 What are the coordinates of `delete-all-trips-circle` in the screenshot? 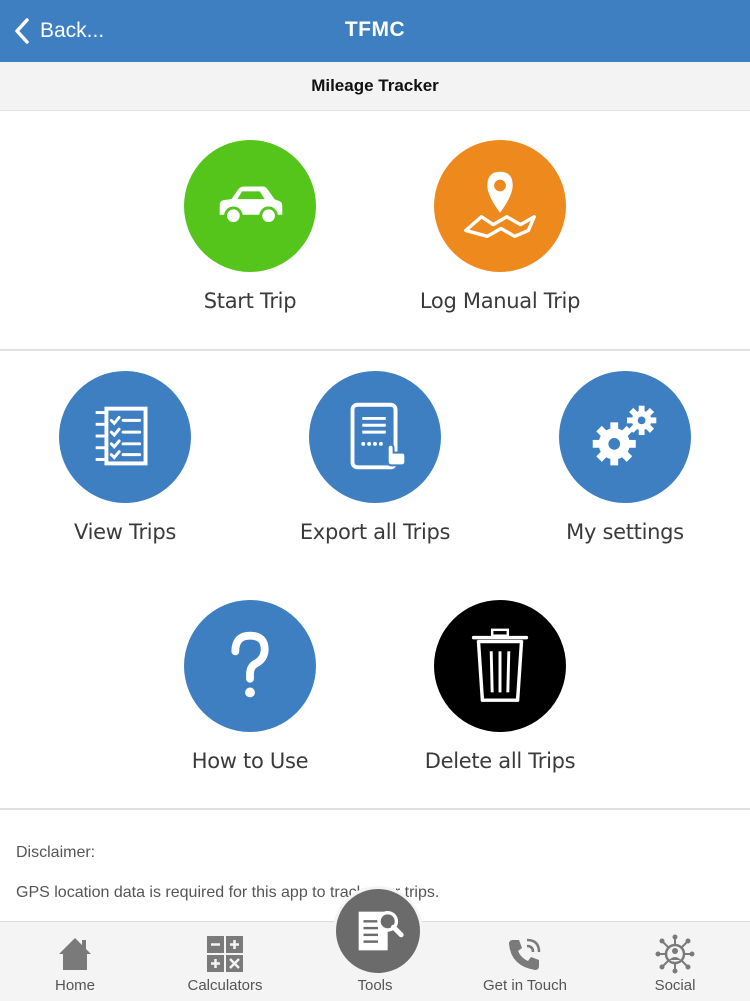 It's located at (500, 666).